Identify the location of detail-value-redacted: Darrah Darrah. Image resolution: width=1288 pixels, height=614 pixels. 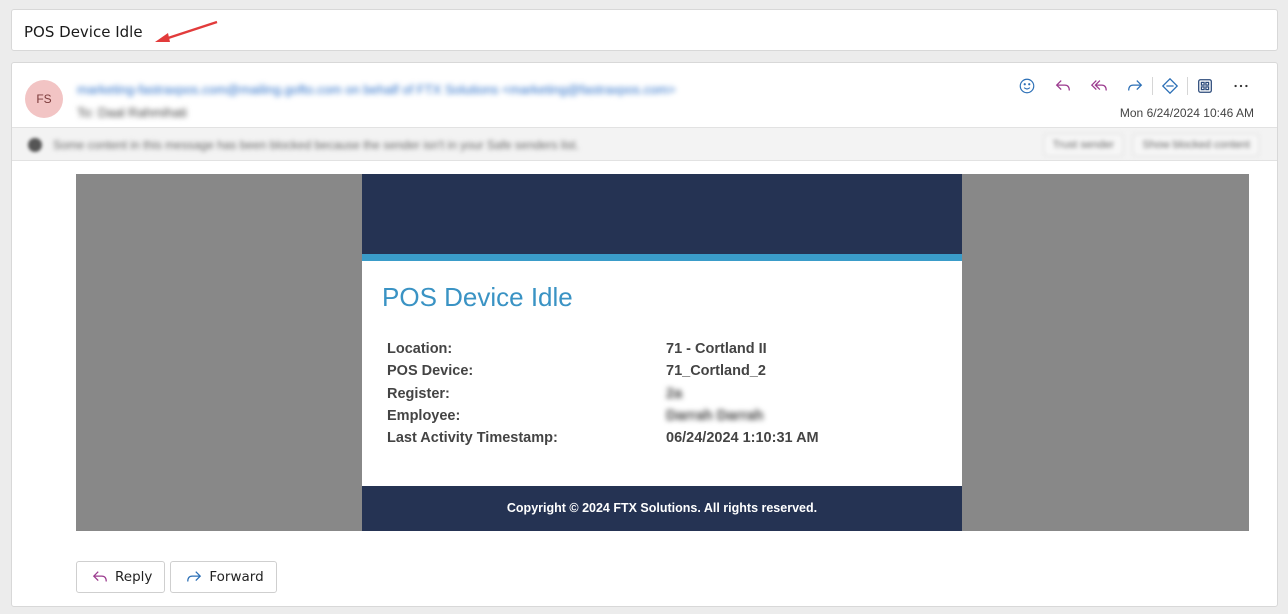
(715, 415).